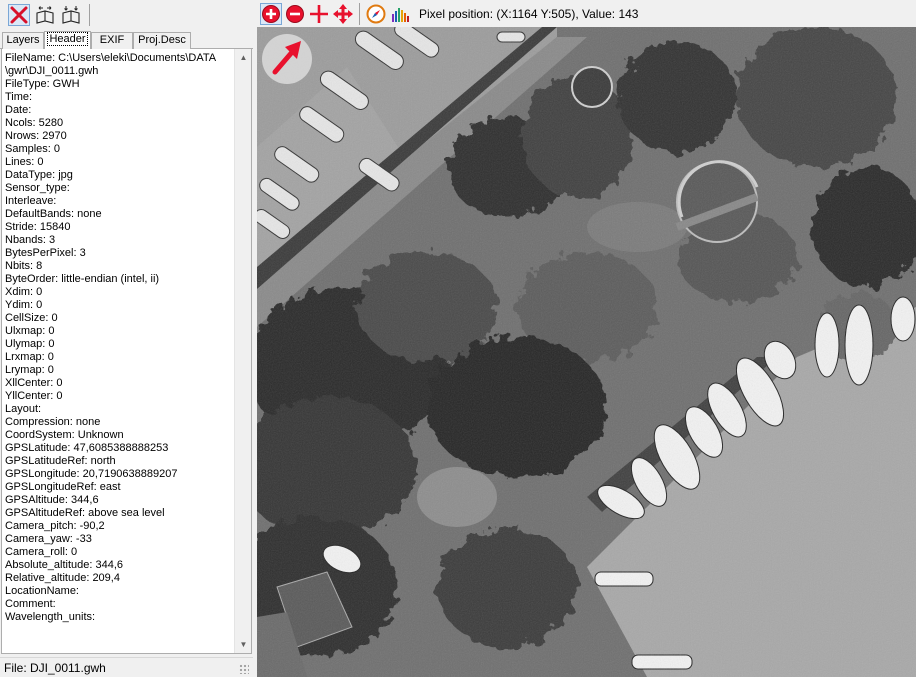  I want to click on header-line: Wavelength_units:, so click(50, 617).